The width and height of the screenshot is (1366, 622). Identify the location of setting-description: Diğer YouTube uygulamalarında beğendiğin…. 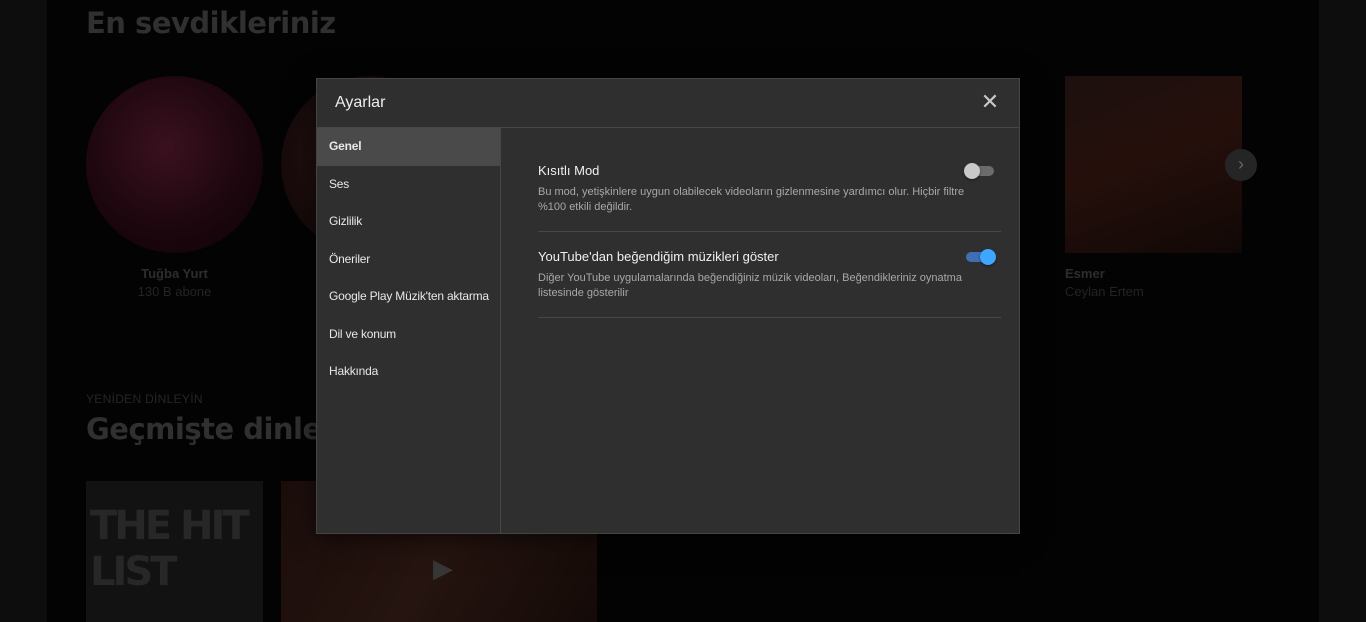
(750, 285).